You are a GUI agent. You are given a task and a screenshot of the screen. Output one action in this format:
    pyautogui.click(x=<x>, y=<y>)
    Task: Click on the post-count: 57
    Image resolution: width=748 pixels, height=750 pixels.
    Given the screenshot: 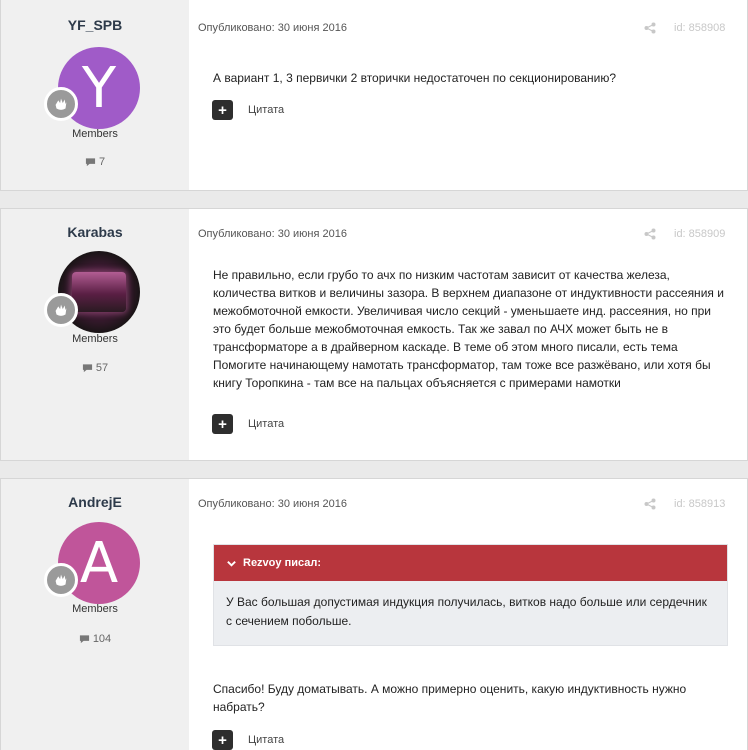 What is the action you would take?
    pyautogui.click(x=95, y=368)
    